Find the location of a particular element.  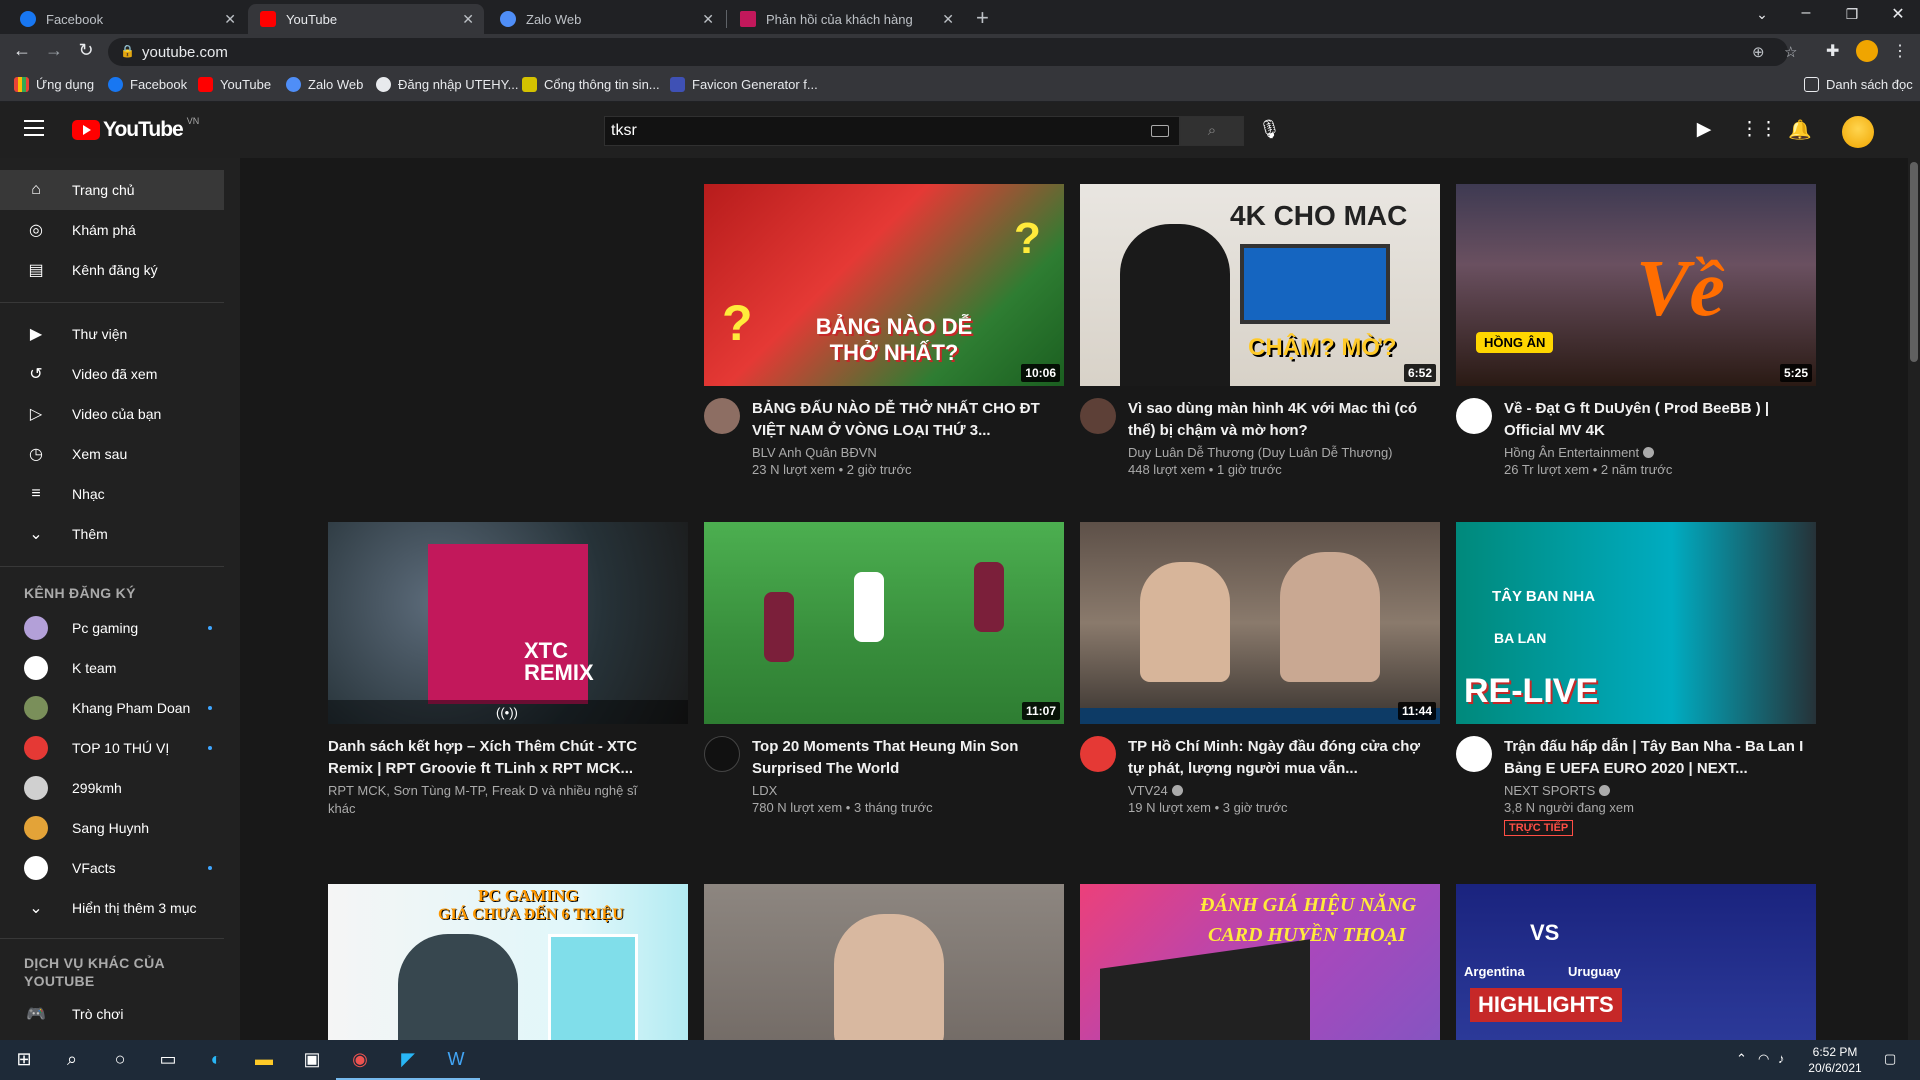

forward-icon: → is located at coordinates (54, 50).